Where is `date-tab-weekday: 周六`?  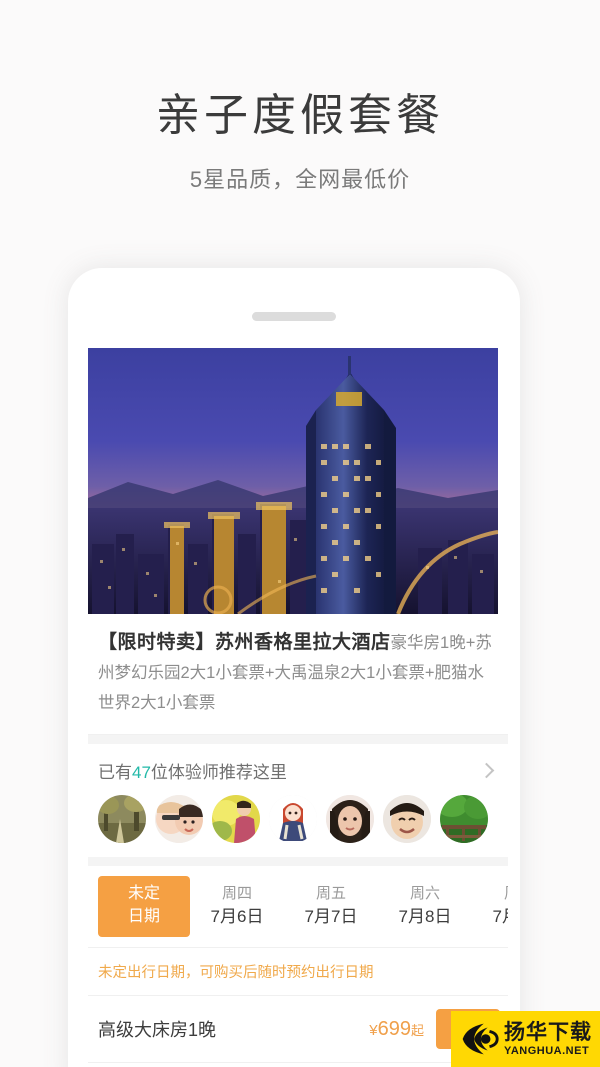
date-tab-weekday: 周六 is located at coordinates (424, 893).